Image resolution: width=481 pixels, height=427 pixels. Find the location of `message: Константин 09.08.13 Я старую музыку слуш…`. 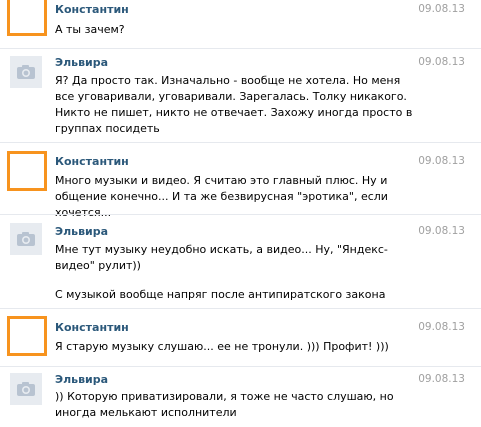

message: Константин 09.08.13 Я старую музыку слуш… is located at coordinates (240, 337).